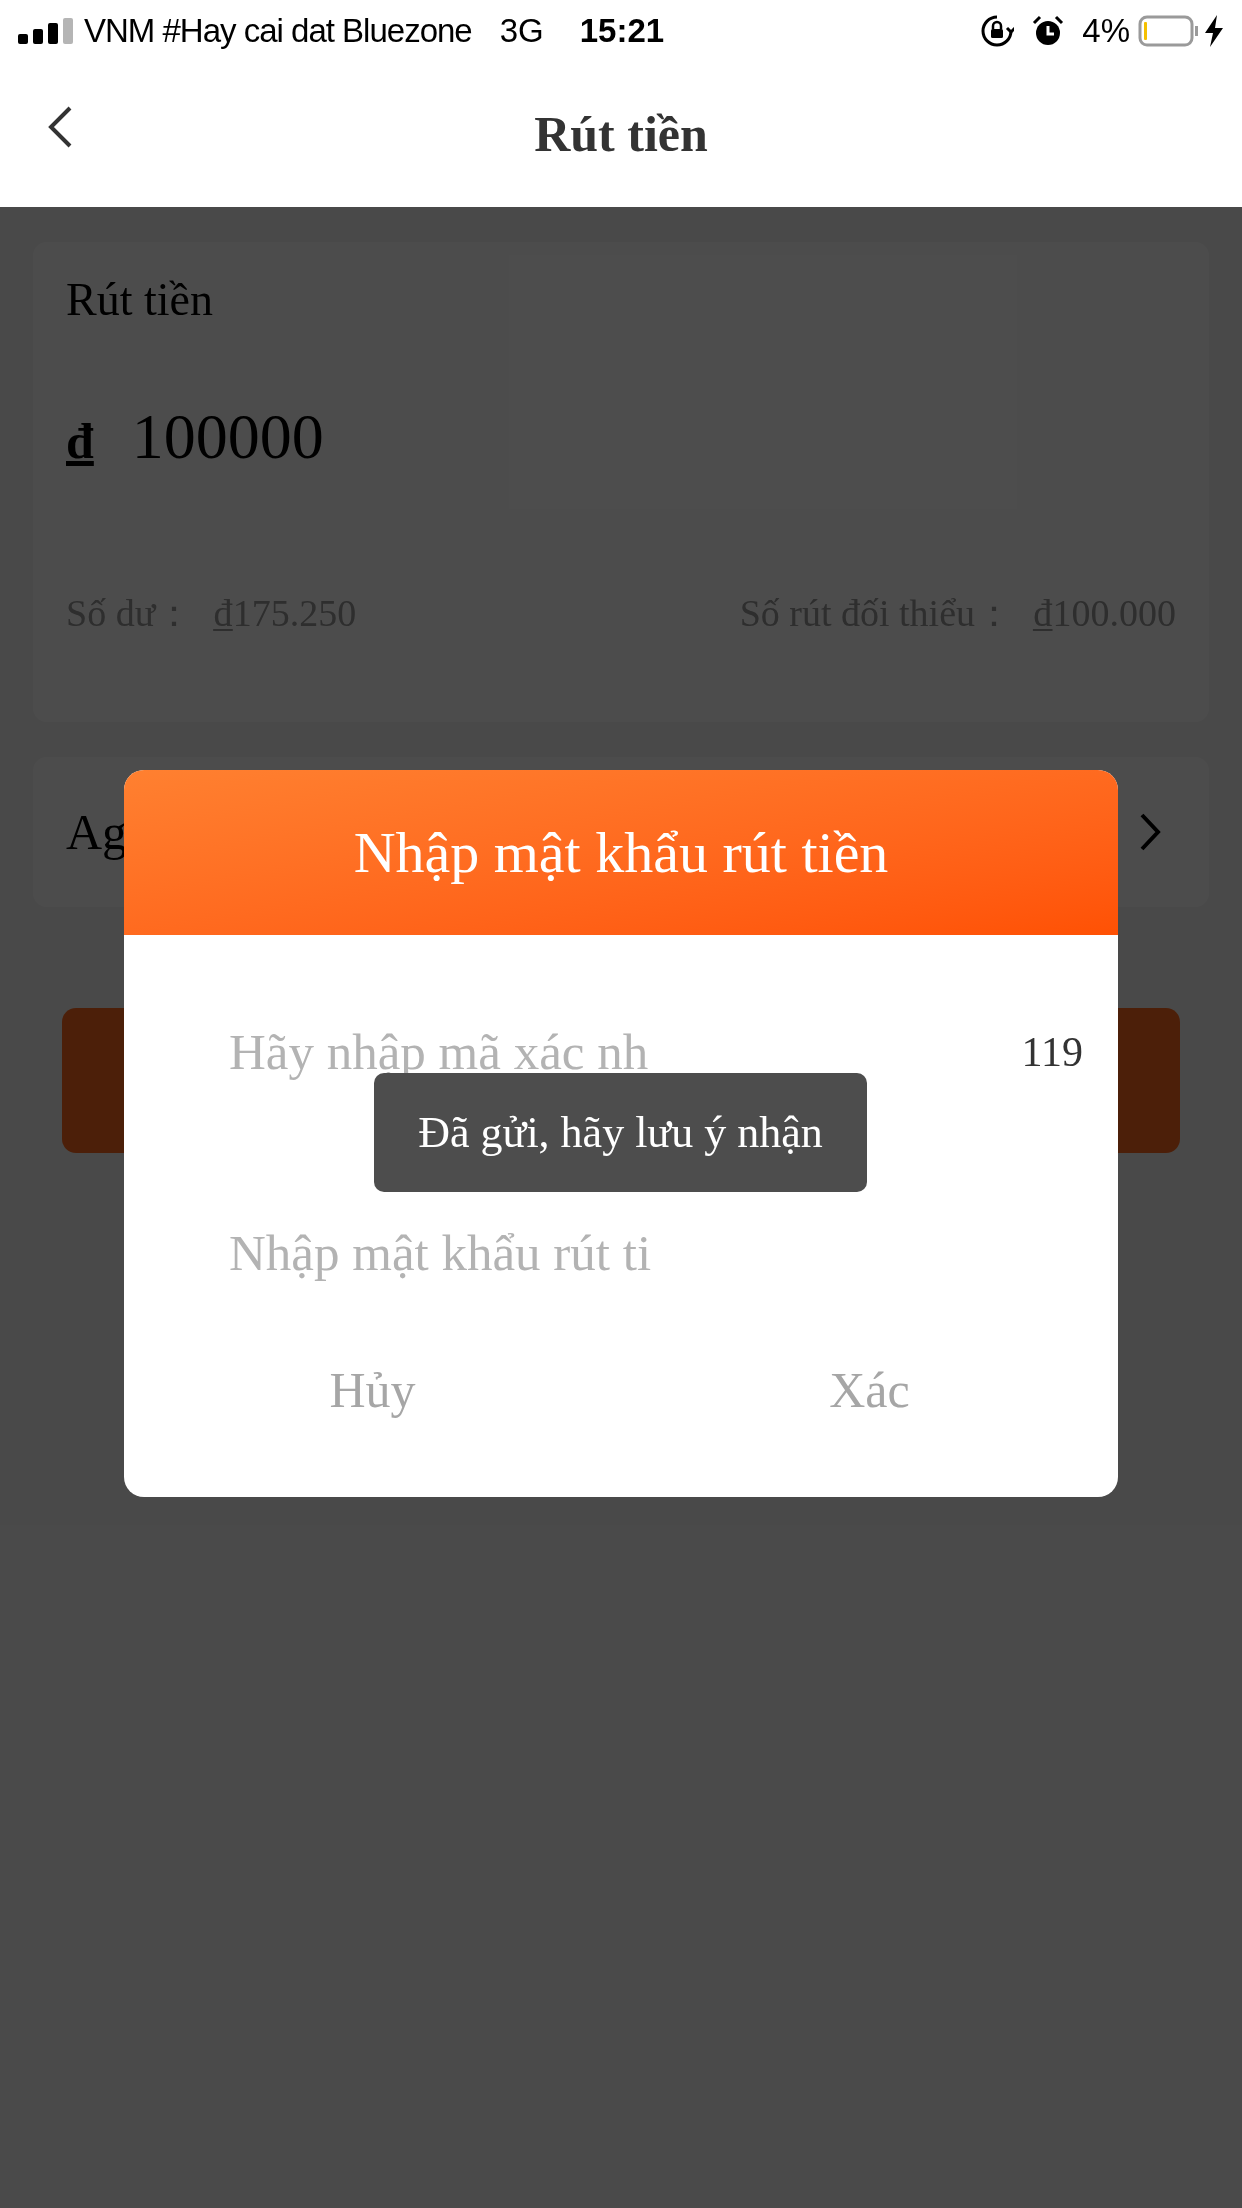 The width and height of the screenshot is (1242, 2208). What do you see at coordinates (620, 1132) in the screenshot?
I see `toast: Đã gửi, hãy lưu ý nhận` at bounding box center [620, 1132].